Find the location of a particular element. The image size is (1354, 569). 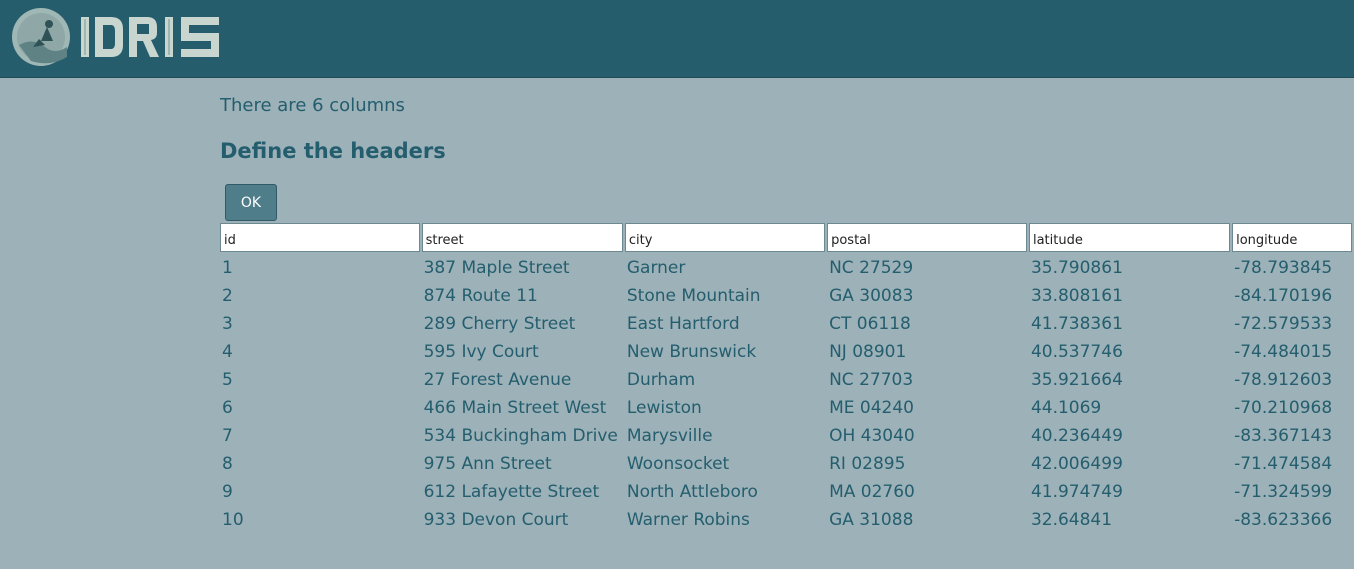

cell-city: Warner Robins is located at coordinates (688, 520).